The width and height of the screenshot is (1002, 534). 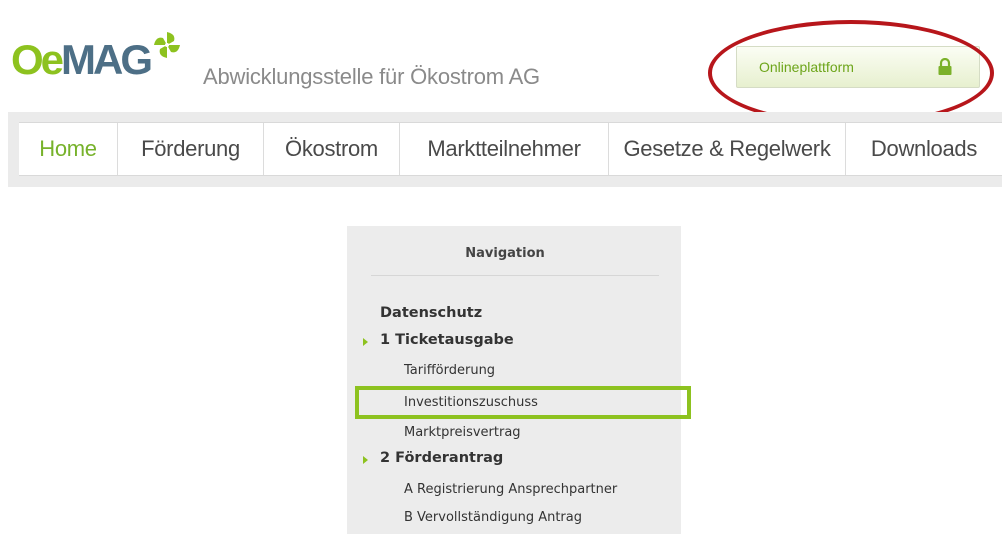 I want to click on nav-foerderung: Förderung, so click(x=191, y=149).